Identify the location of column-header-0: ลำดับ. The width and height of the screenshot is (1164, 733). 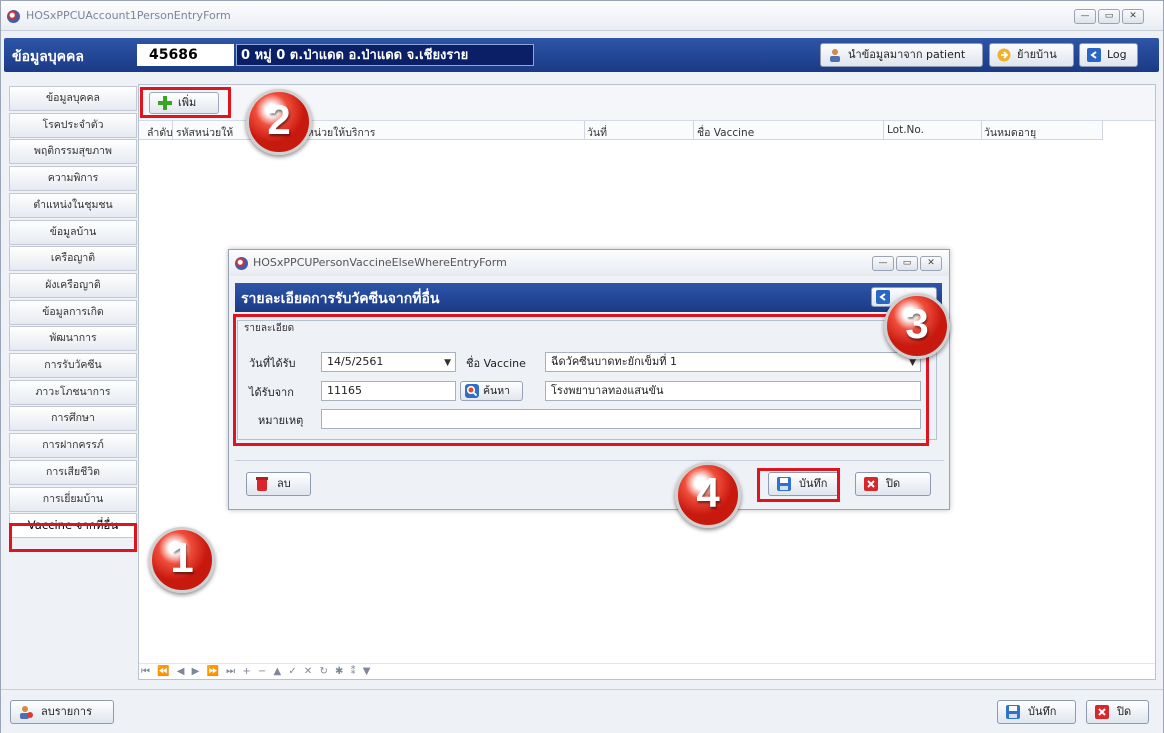
(160, 132).